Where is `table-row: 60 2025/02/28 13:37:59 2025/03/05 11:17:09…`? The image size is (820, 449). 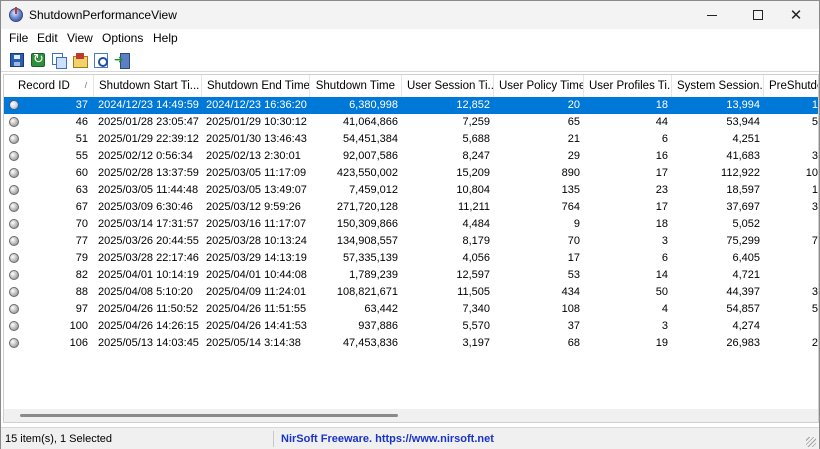
table-row: 60 2025/02/28 13:37:59 2025/03/05 11:17:09… is located at coordinates (411, 173).